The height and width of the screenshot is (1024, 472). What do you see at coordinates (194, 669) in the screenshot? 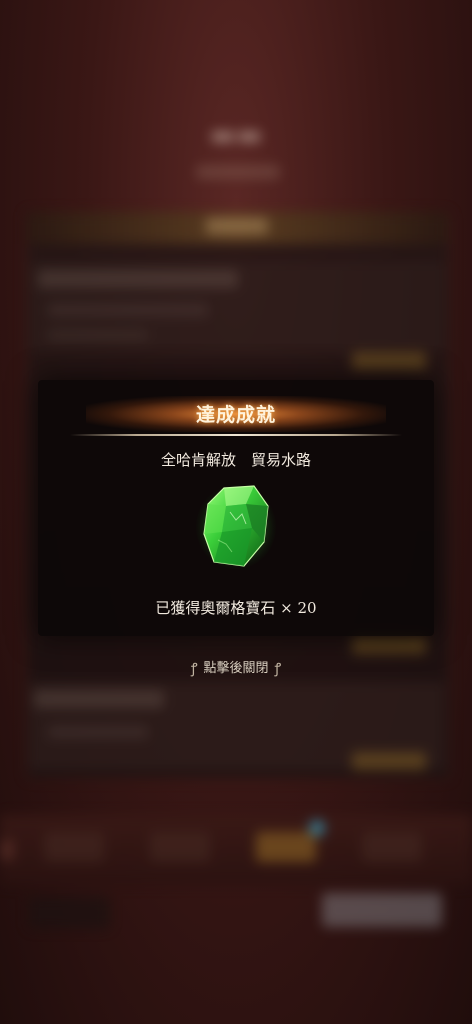
I see `ornament-left-icon: ꝭ` at bounding box center [194, 669].